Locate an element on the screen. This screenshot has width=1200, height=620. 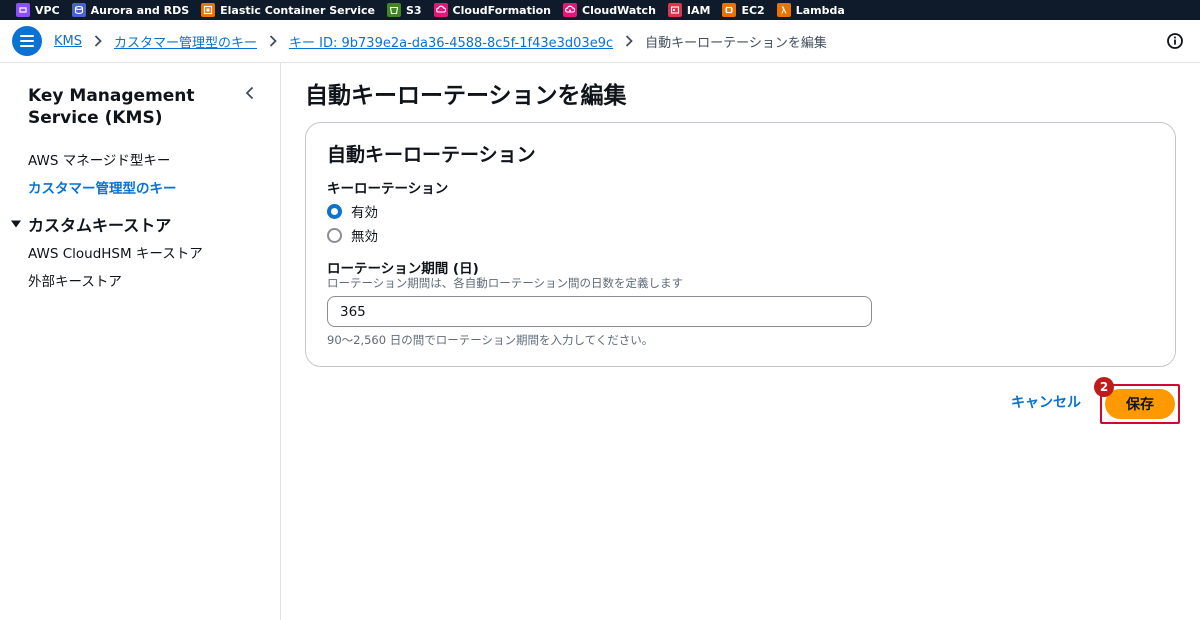
navigation-menu-button is located at coordinates (27, 41).